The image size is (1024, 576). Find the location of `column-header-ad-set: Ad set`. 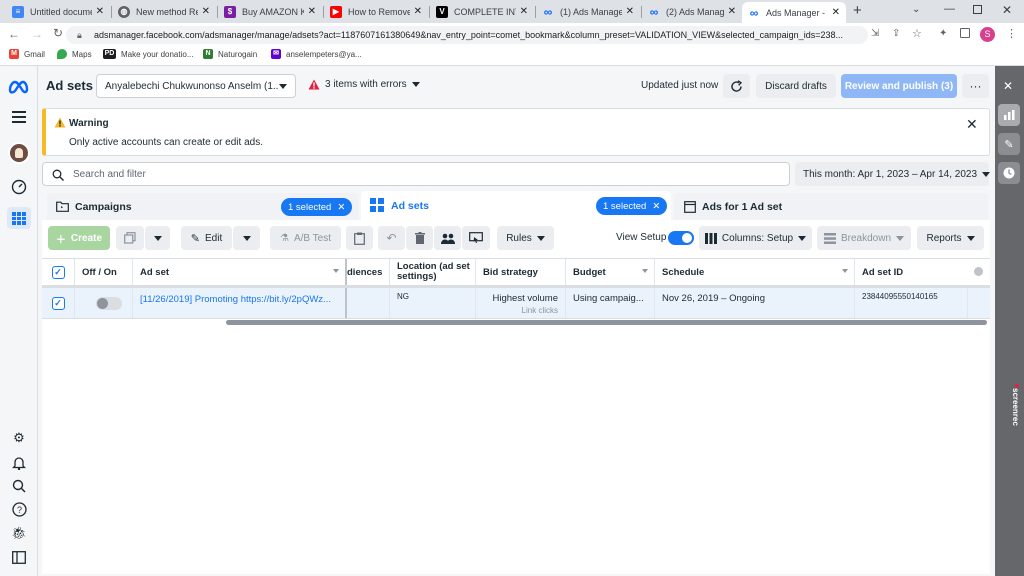

column-header-ad-set: Ad set is located at coordinates (240, 272).